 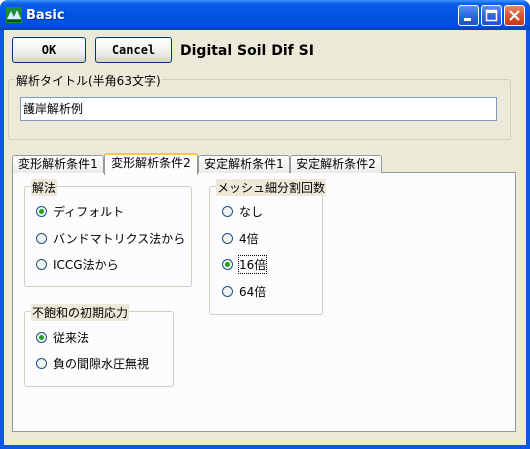 What do you see at coordinates (44, 187) in the screenshot?
I see `method-group-label: 解法` at bounding box center [44, 187].